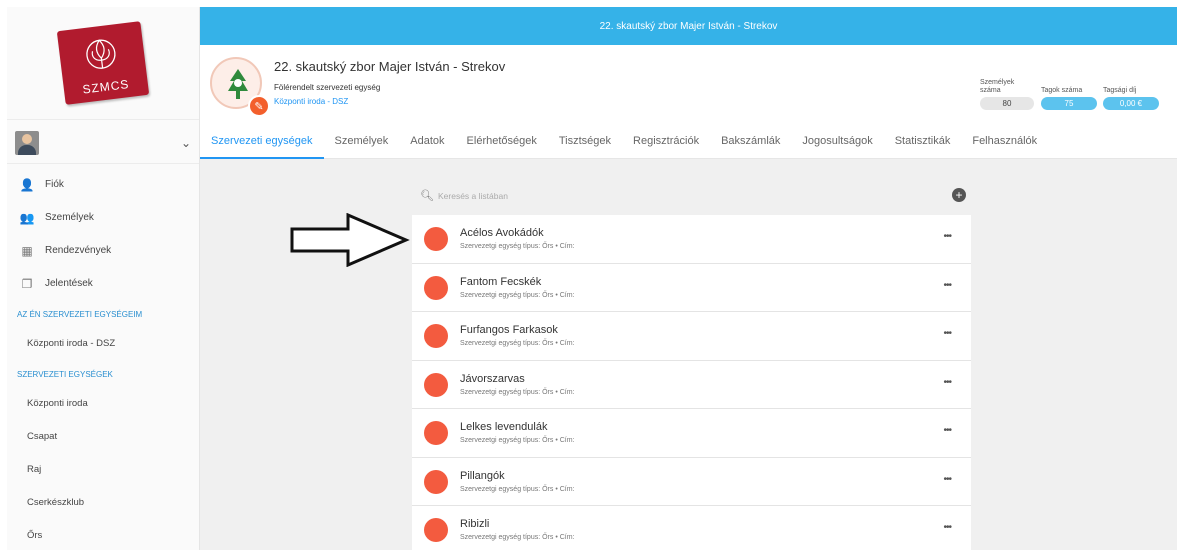 Image resolution: width=1184 pixels, height=550 pixels. Describe the element at coordinates (27, 184) in the screenshot. I see `user-icon: 👤` at that location.